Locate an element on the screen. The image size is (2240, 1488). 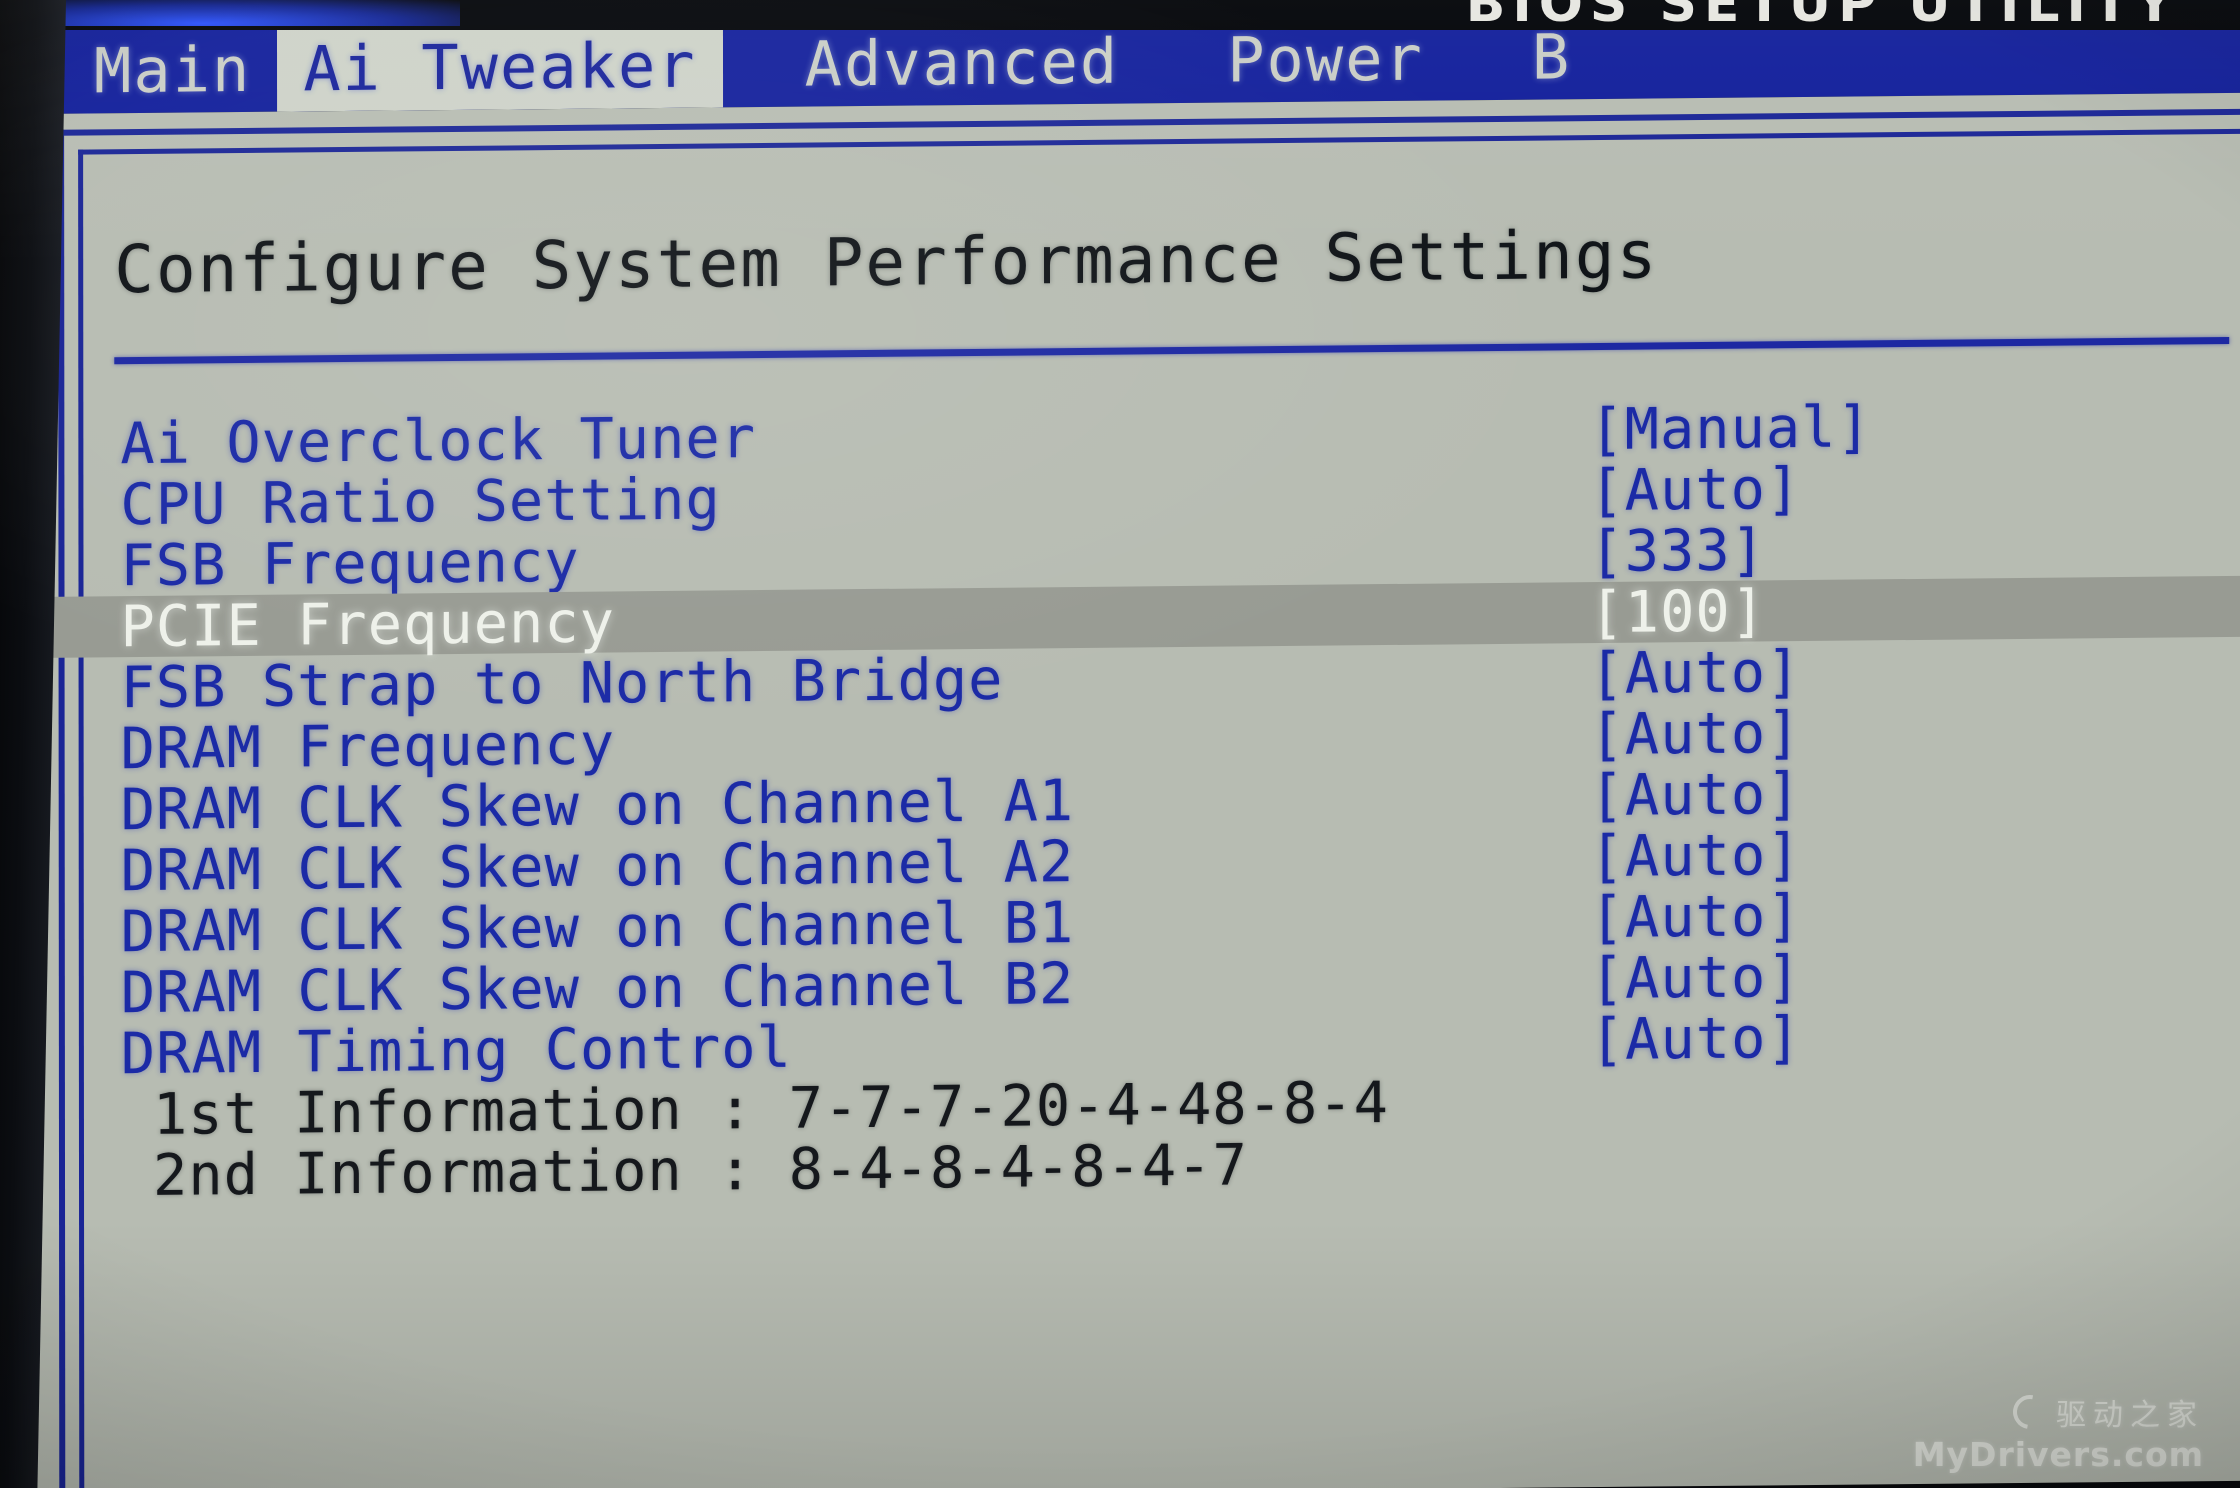
setting-value: [333] is located at coordinates (1677, 551).